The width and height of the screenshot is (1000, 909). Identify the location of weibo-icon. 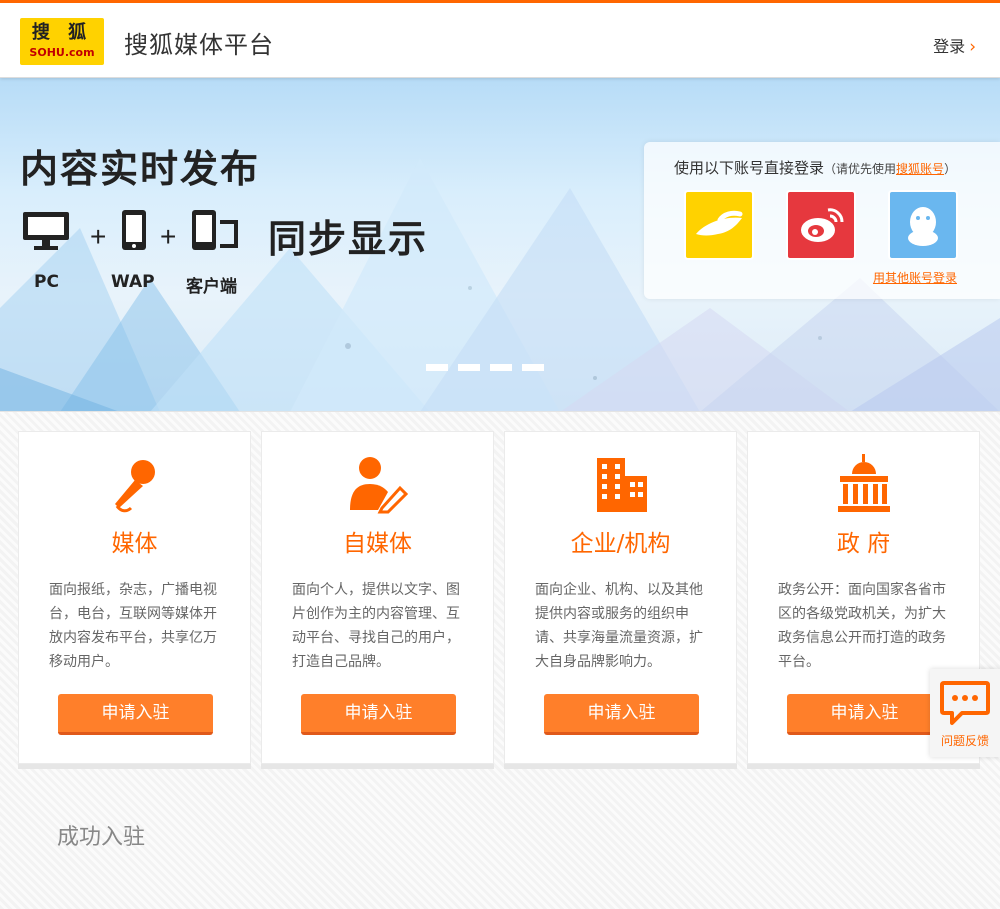
(822, 225).